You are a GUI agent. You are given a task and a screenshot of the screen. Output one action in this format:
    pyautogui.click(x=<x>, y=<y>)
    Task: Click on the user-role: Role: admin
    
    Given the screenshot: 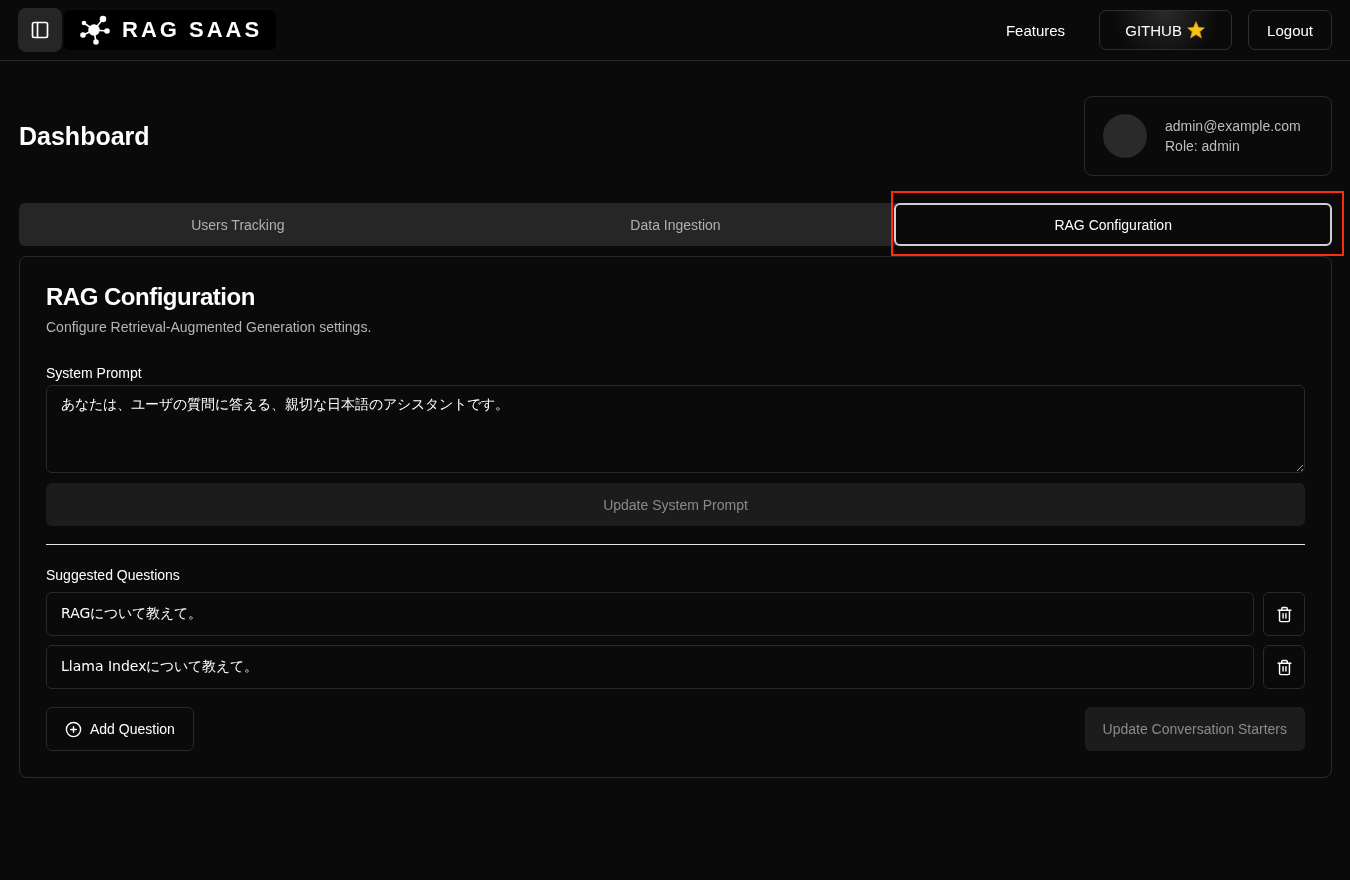 What is the action you would take?
    pyautogui.click(x=1203, y=146)
    